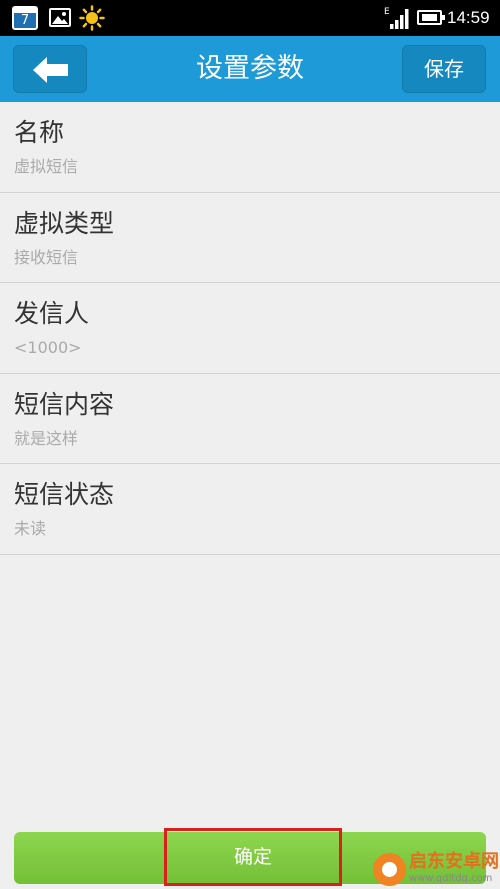 Image resolution: width=500 pixels, height=889 pixels. I want to click on setting-label: 名称, so click(39, 132).